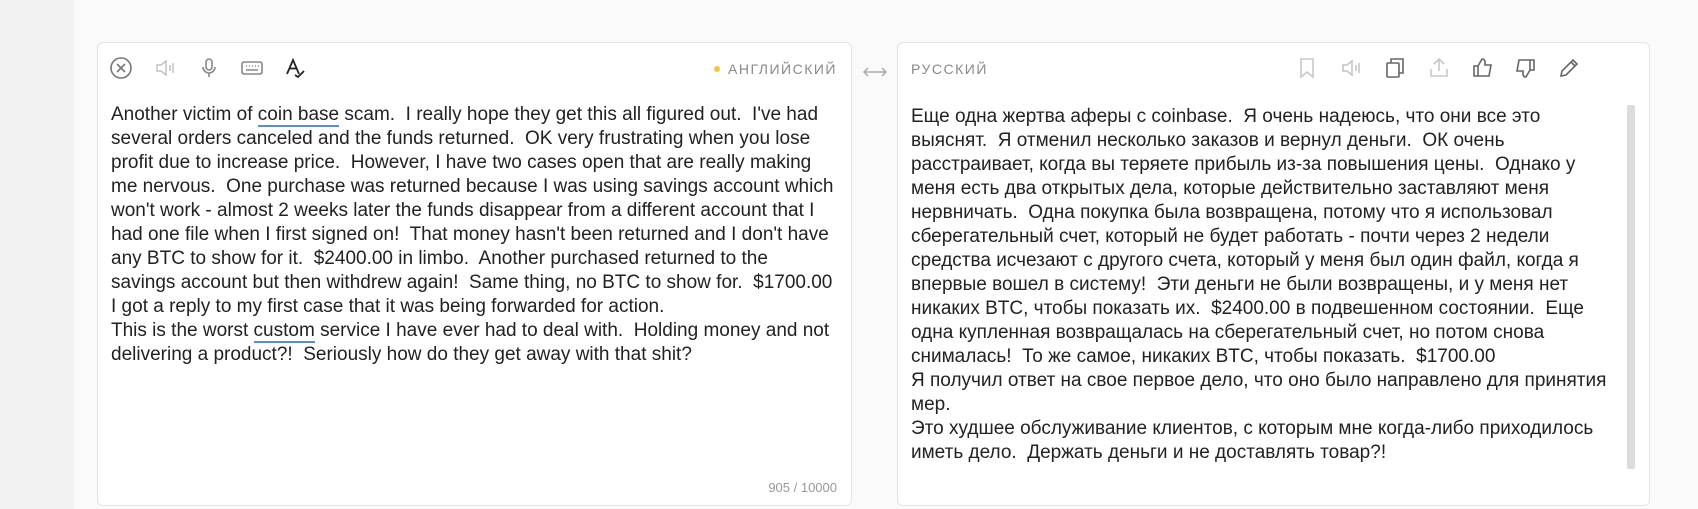 The height and width of the screenshot is (509, 1698). I want to click on source-language-selector: АНГЛИЙСКИЙ, so click(775, 69).